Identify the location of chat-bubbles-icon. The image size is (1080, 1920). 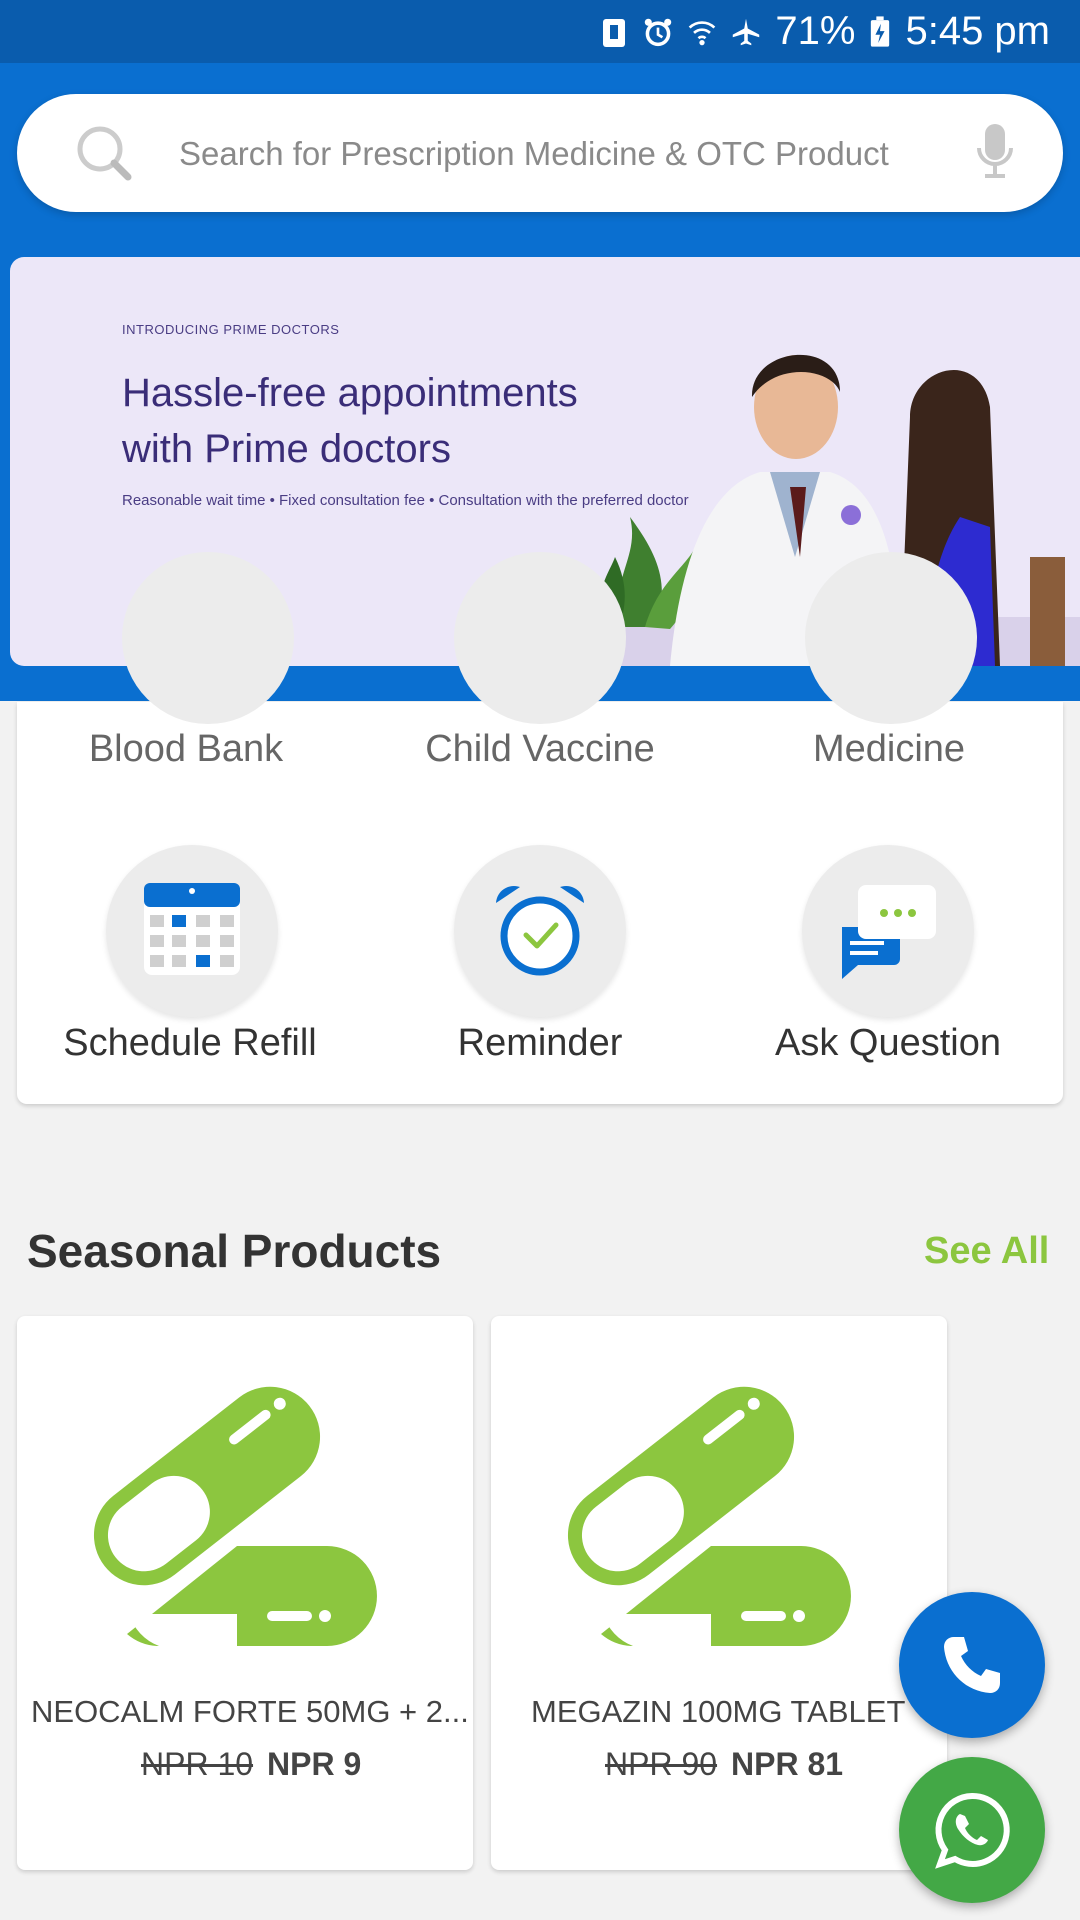
(889, 932).